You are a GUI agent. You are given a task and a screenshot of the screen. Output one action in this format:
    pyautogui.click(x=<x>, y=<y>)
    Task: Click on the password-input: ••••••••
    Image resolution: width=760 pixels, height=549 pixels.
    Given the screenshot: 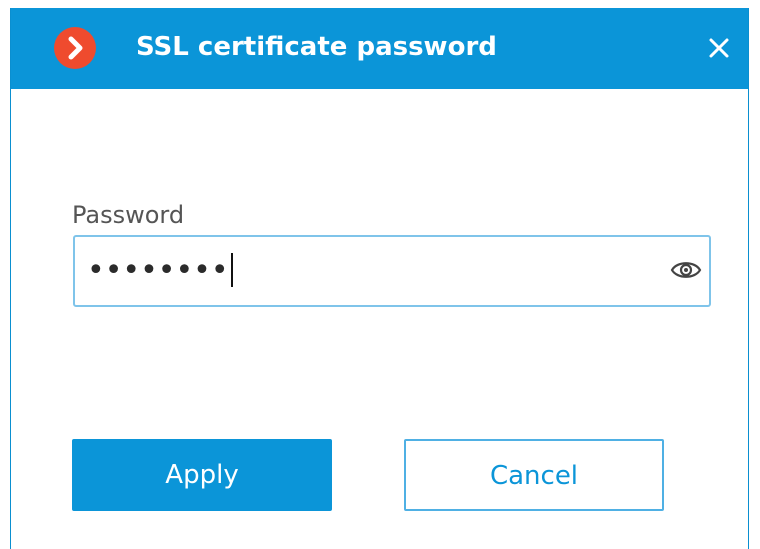 What is the action you would take?
    pyautogui.click(x=392, y=271)
    